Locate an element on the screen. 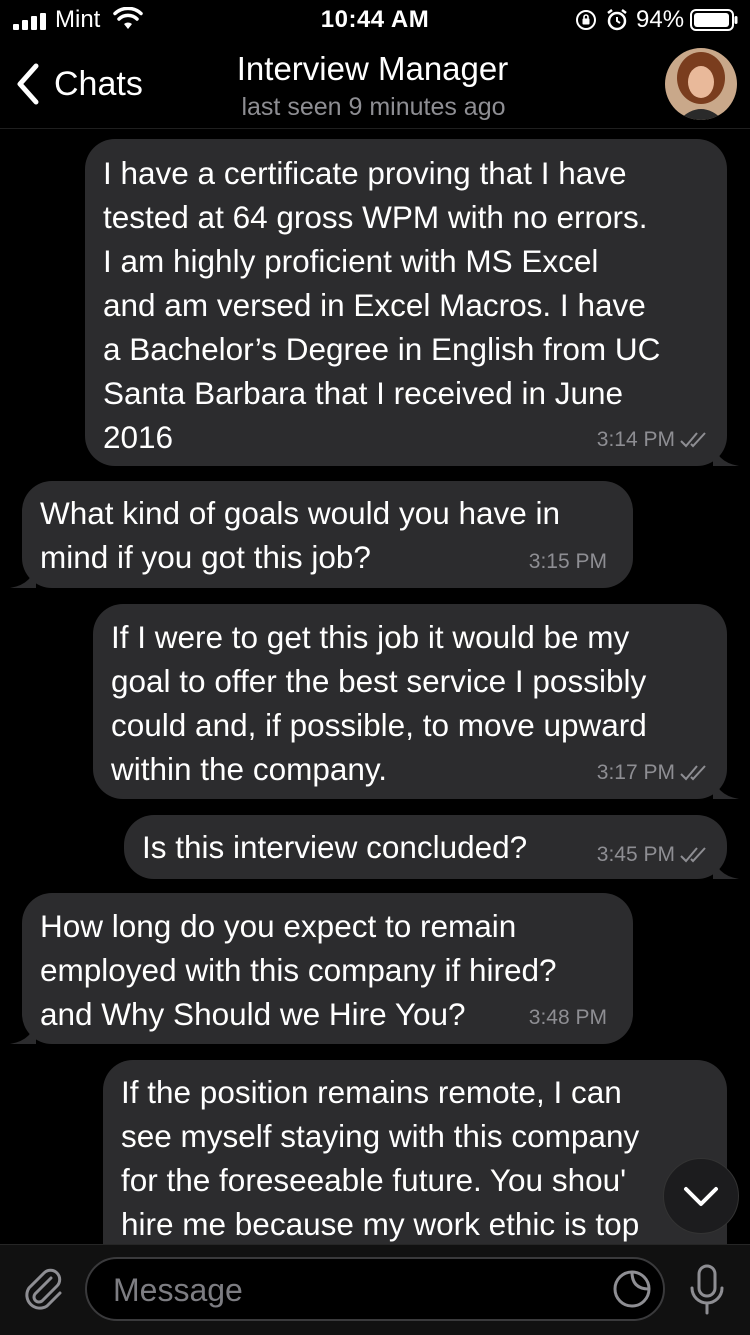  message-meta: 3:48 PM is located at coordinates (568, 1018).